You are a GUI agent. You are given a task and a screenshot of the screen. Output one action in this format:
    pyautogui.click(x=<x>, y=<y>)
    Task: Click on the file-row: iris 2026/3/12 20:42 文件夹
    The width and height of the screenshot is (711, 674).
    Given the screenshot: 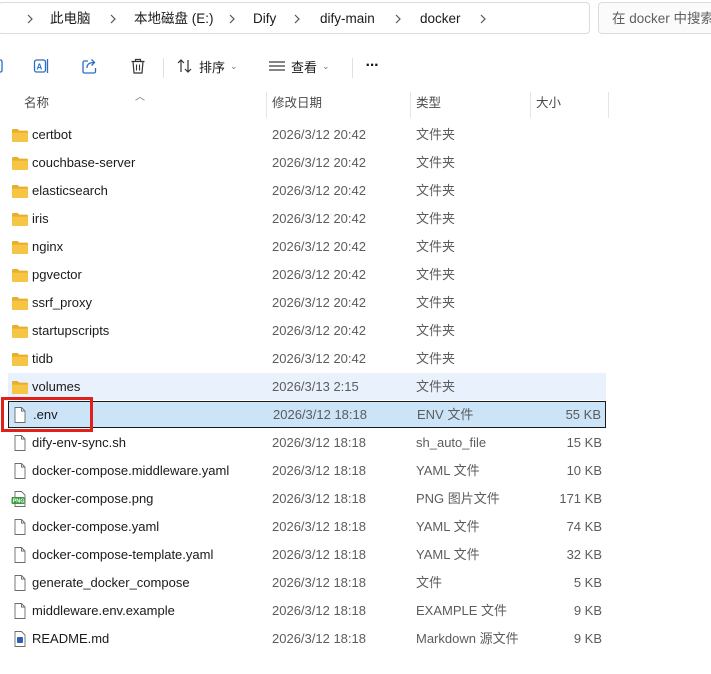 What is the action you would take?
    pyautogui.click(x=307, y=218)
    